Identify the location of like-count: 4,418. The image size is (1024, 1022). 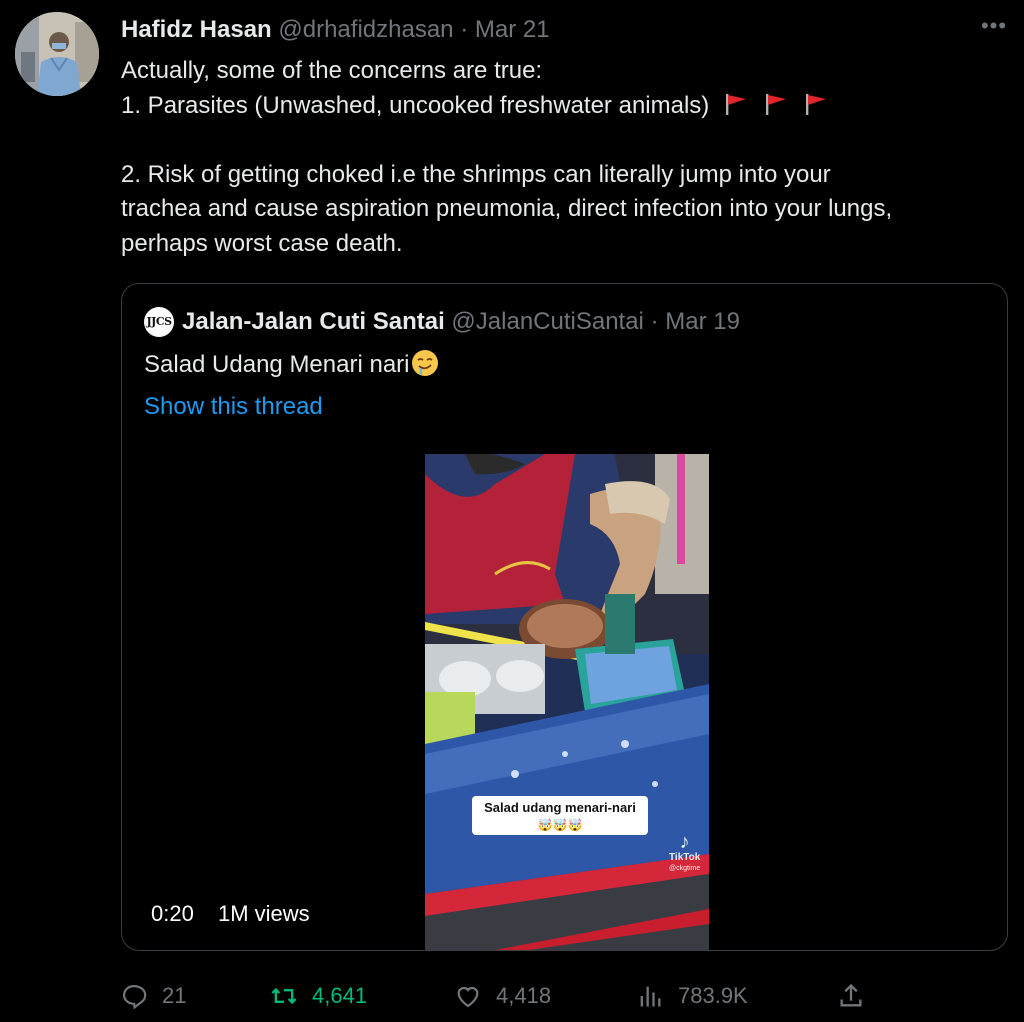
(524, 995).